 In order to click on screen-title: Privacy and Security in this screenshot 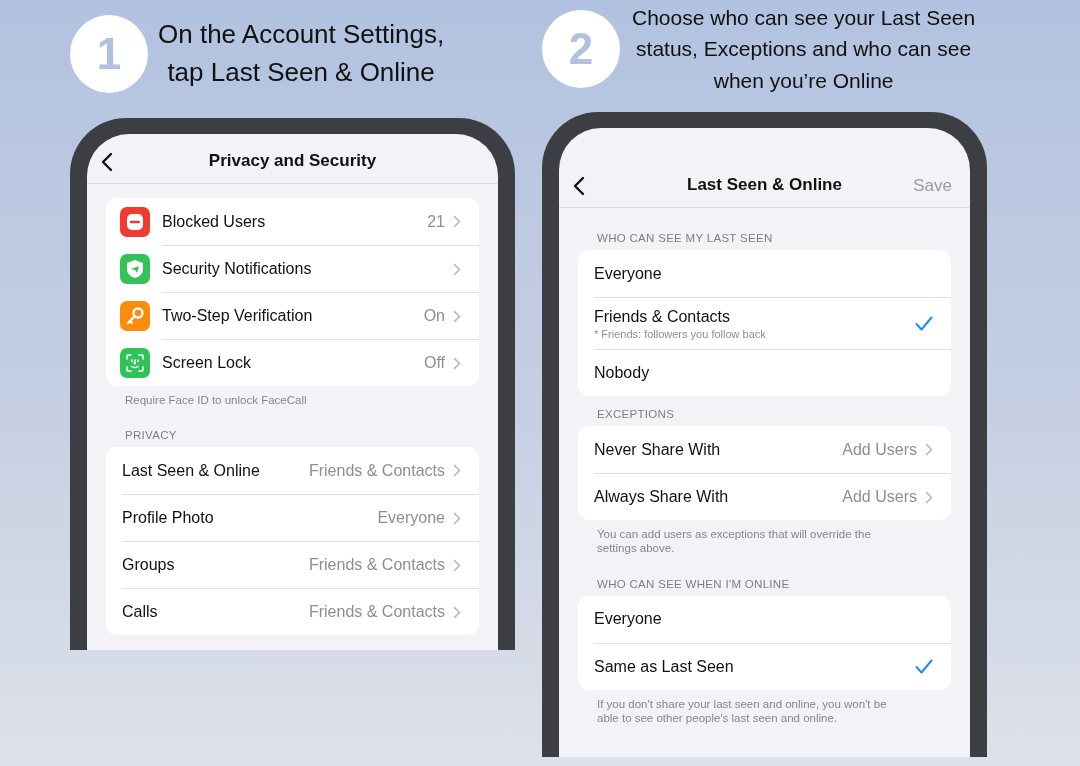, I will do `click(292, 161)`.